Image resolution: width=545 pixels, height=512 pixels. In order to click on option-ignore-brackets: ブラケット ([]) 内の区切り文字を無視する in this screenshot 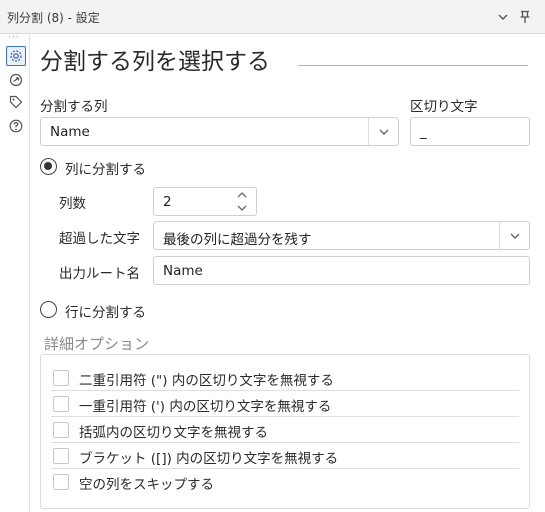, I will do `click(285, 456)`.